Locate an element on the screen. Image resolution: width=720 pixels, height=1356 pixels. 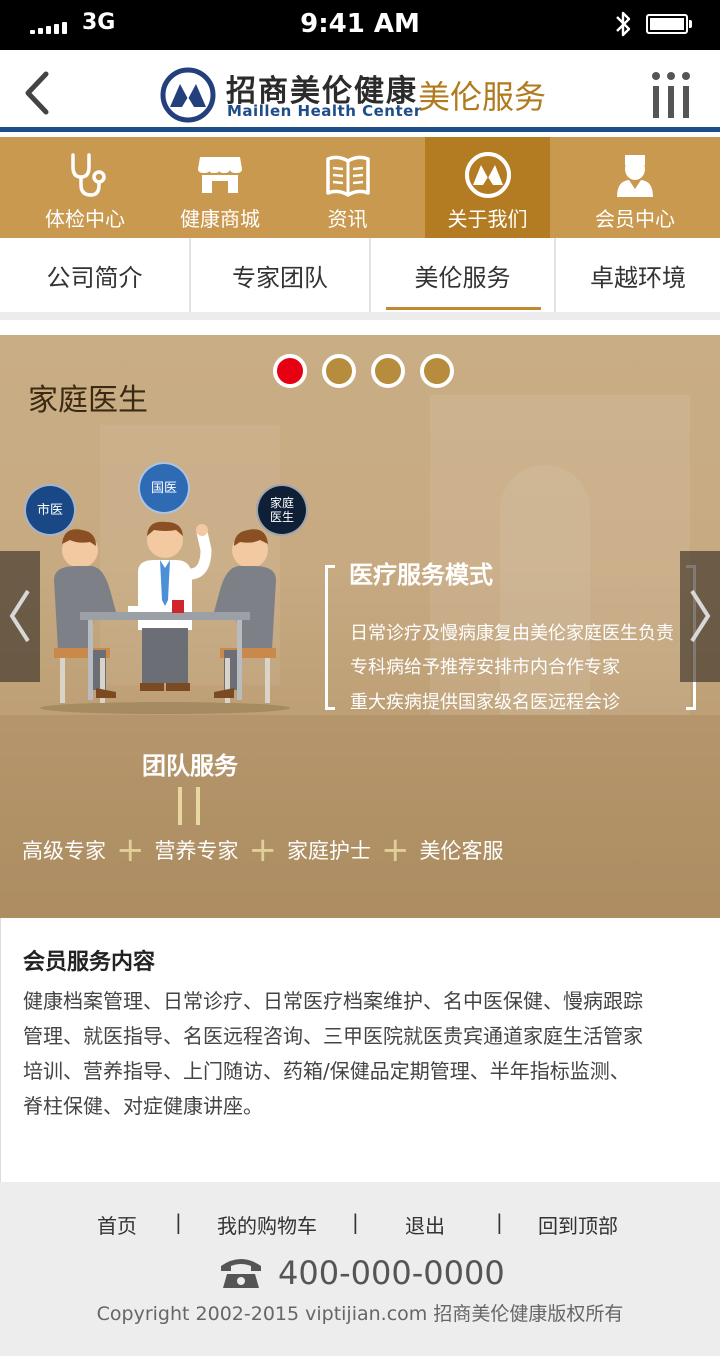
logo-icon is located at coordinates (487, 175).